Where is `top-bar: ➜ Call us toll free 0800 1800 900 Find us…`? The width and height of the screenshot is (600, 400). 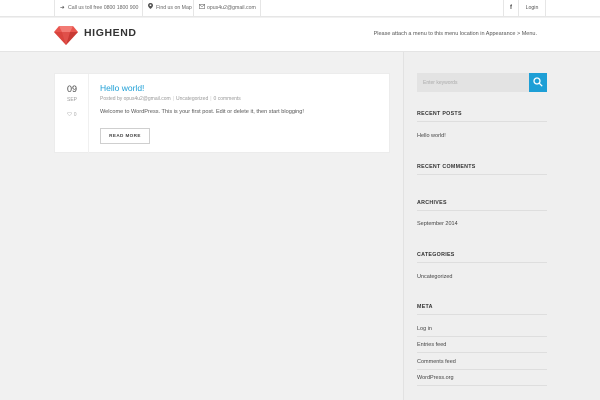 top-bar: ➜ Call us toll free 0800 1800 900 Find us… is located at coordinates (300, 8).